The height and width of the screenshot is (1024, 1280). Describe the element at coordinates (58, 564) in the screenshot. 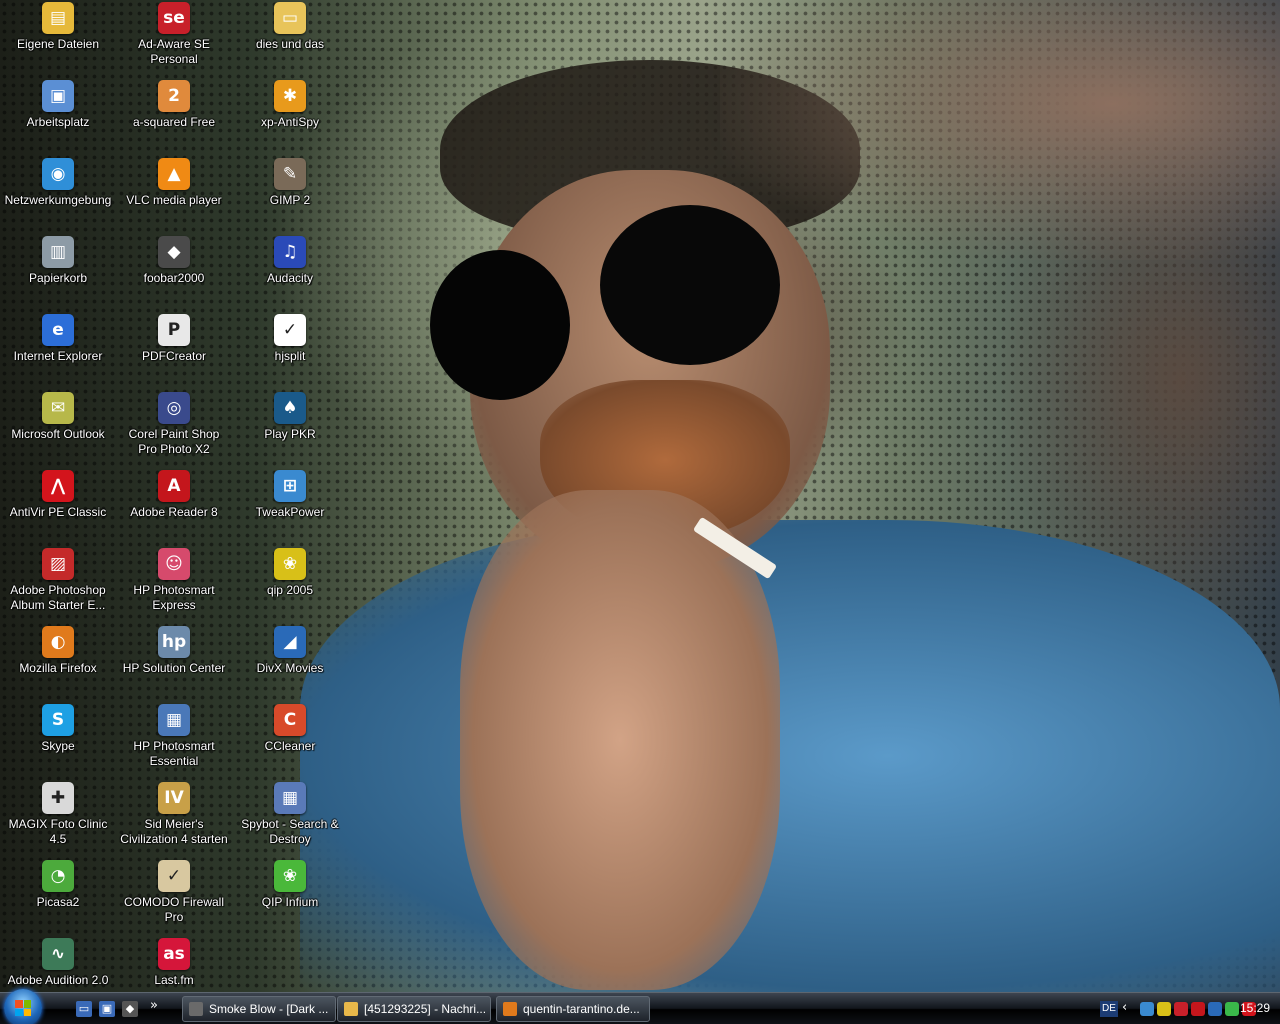

I see `app-icon: ▨` at that location.